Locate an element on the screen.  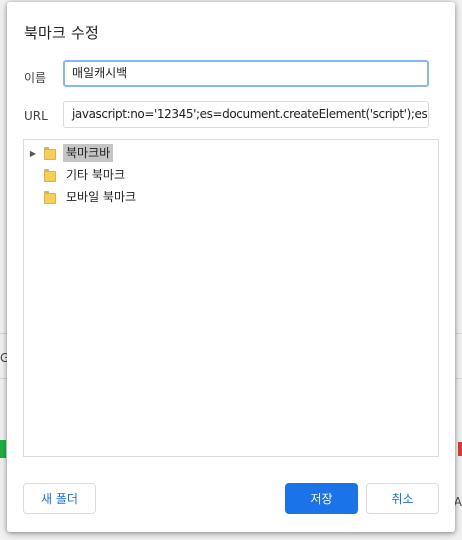
name-label: 이름 is located at coordinates (35, 78).